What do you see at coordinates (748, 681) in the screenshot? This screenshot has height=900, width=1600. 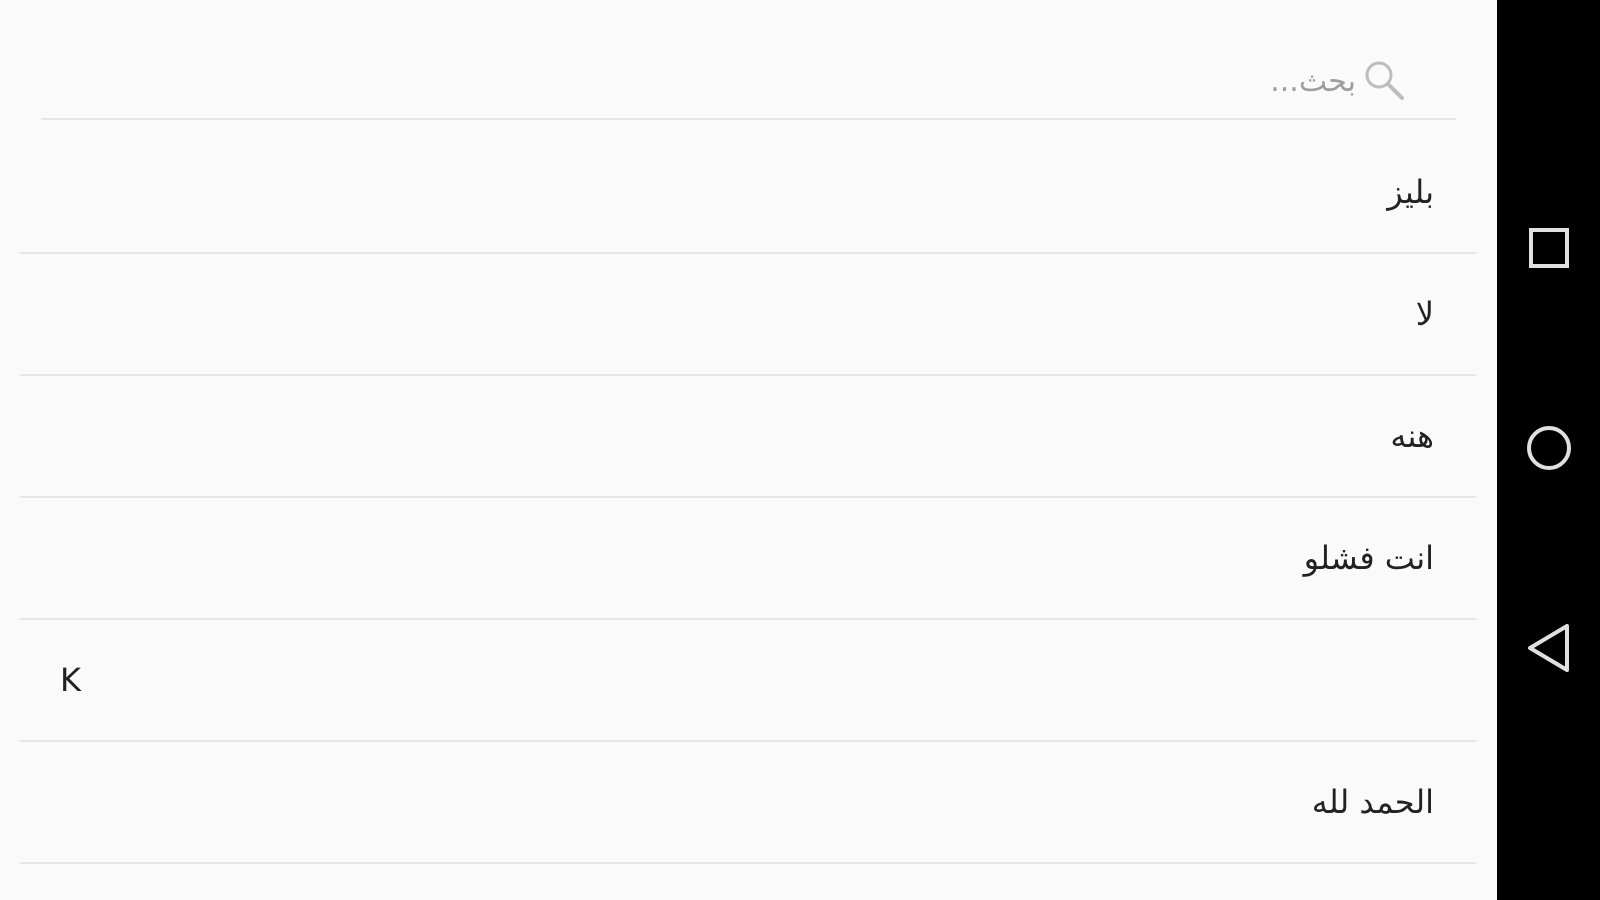 I see `list-item: K` at bounding box center [748, 681].